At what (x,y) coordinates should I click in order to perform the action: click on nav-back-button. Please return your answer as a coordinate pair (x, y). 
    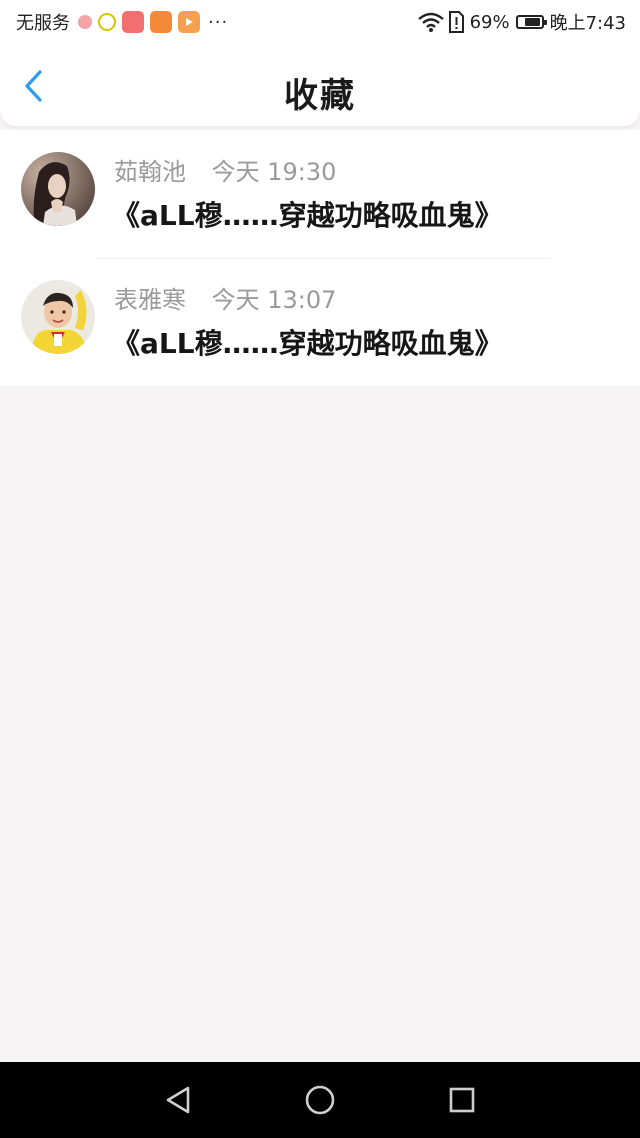
    Looking at the image, I should click on (178, 1100).